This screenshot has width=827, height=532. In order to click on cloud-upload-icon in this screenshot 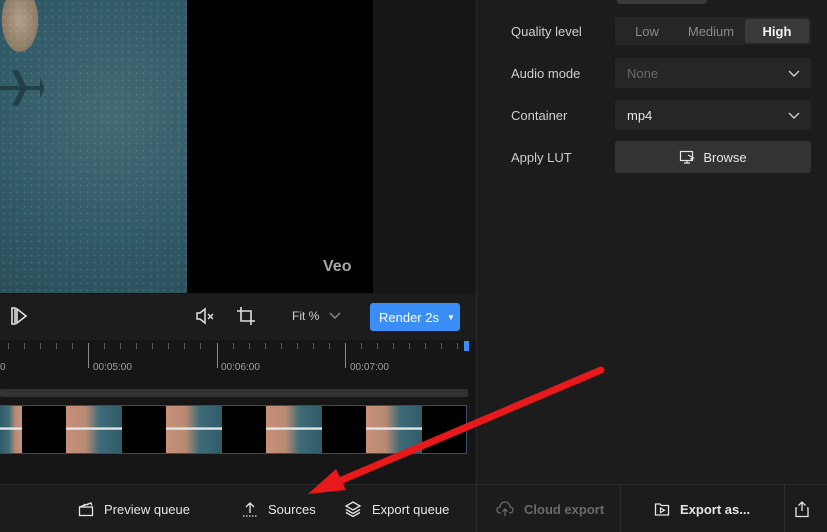, I will do `click(505, 508)`.